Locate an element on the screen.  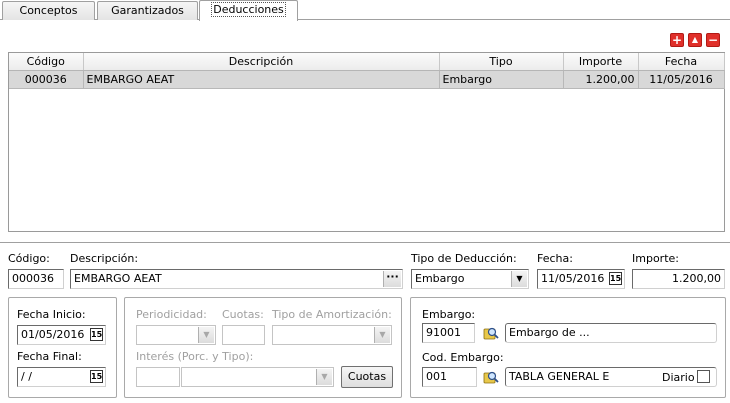
cod-embargo-value: 001 is located at coordinates (436, 376).